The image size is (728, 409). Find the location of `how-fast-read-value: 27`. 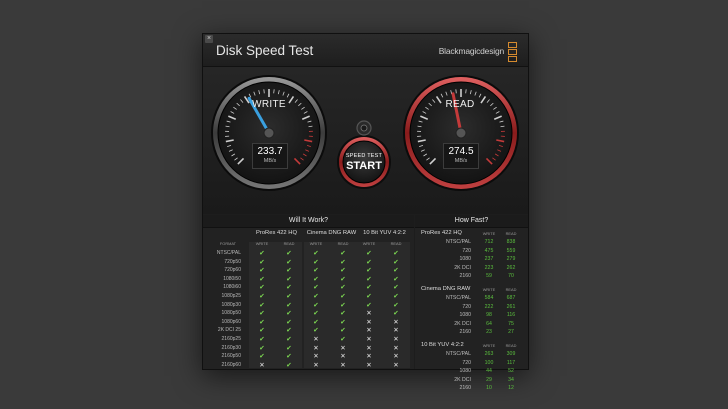

how-fast-read-value: 27 is located at coordinates (511, 332).